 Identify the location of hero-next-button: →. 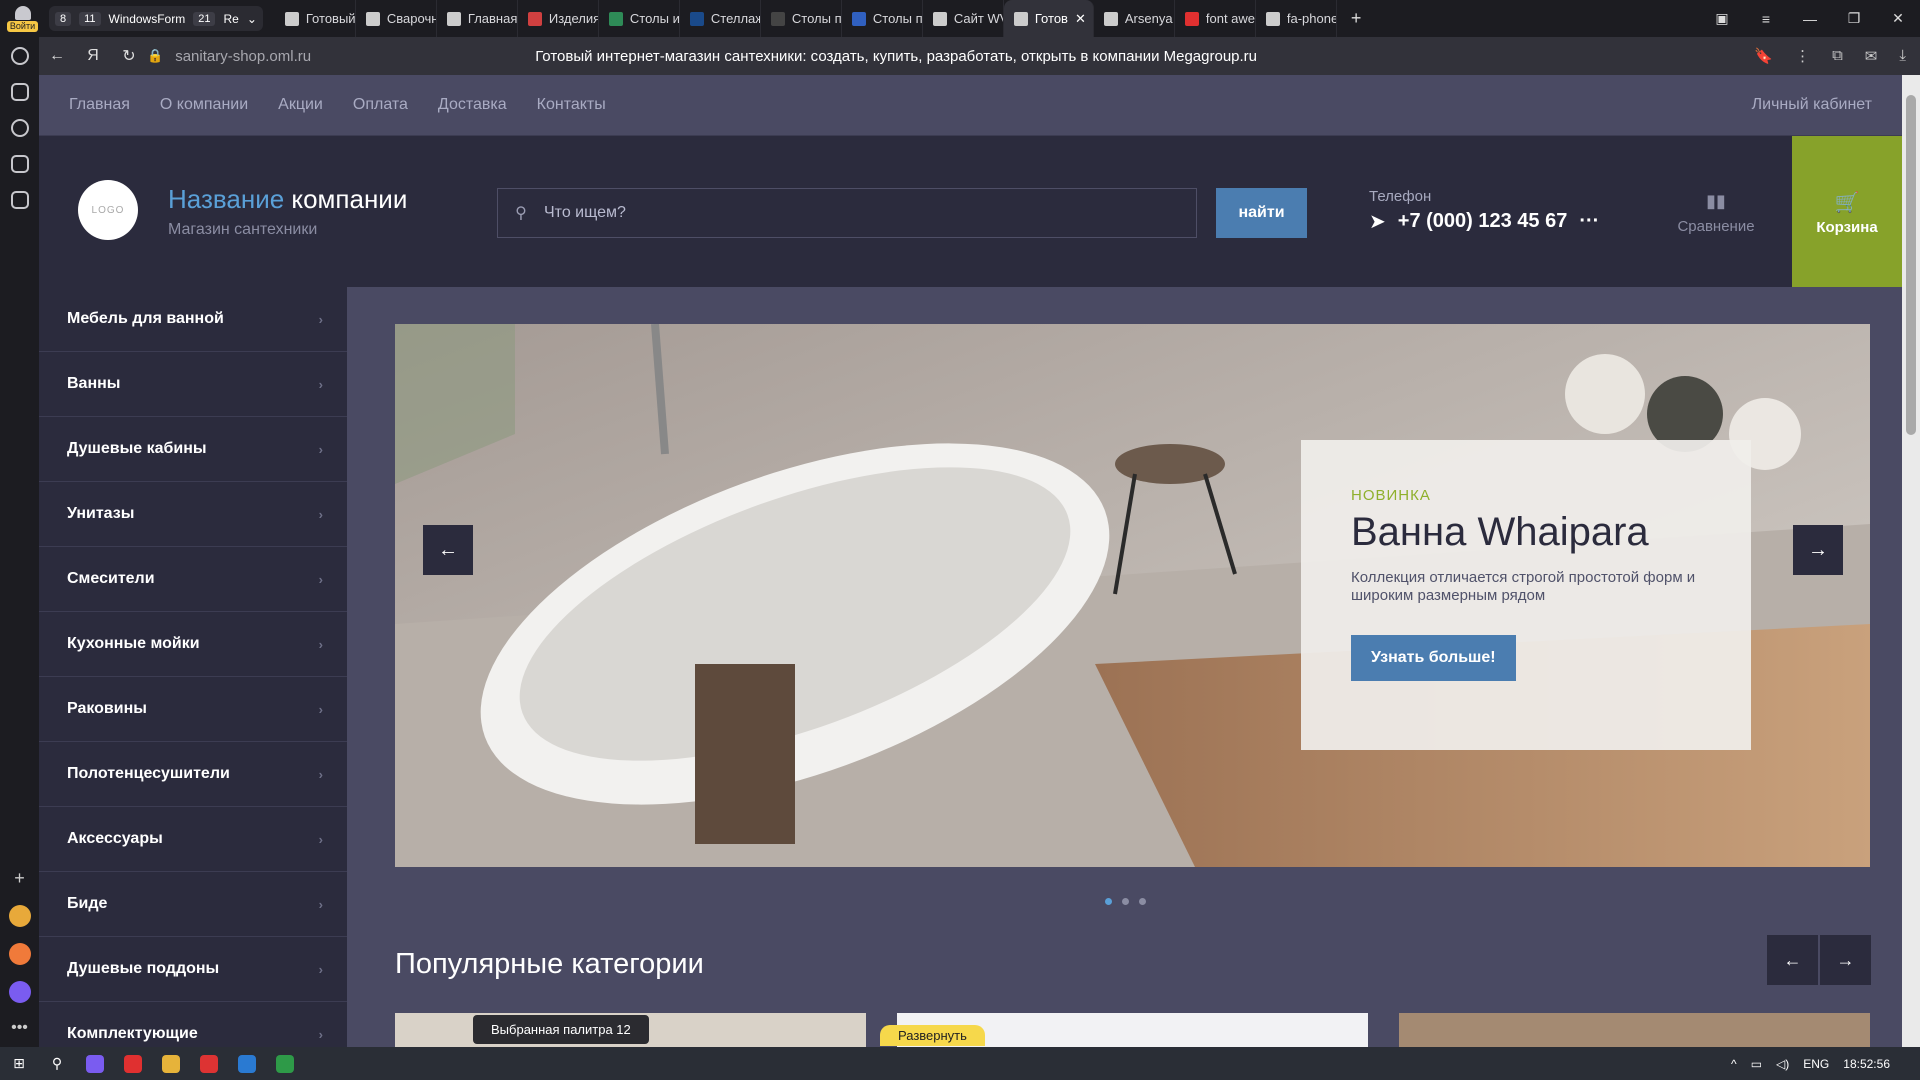
(1818, 550).